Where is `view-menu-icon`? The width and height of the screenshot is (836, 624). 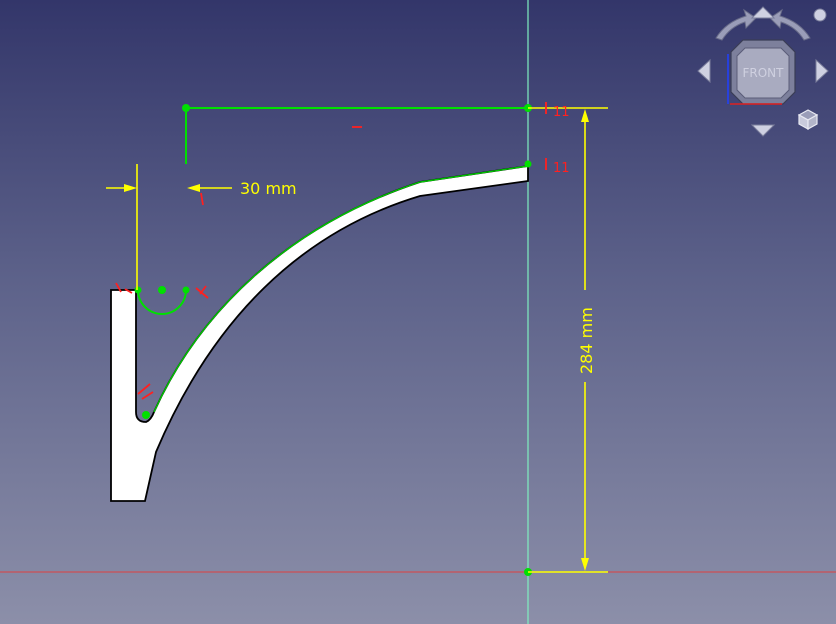 view-menu-icon is located at coordinates (820, 15).